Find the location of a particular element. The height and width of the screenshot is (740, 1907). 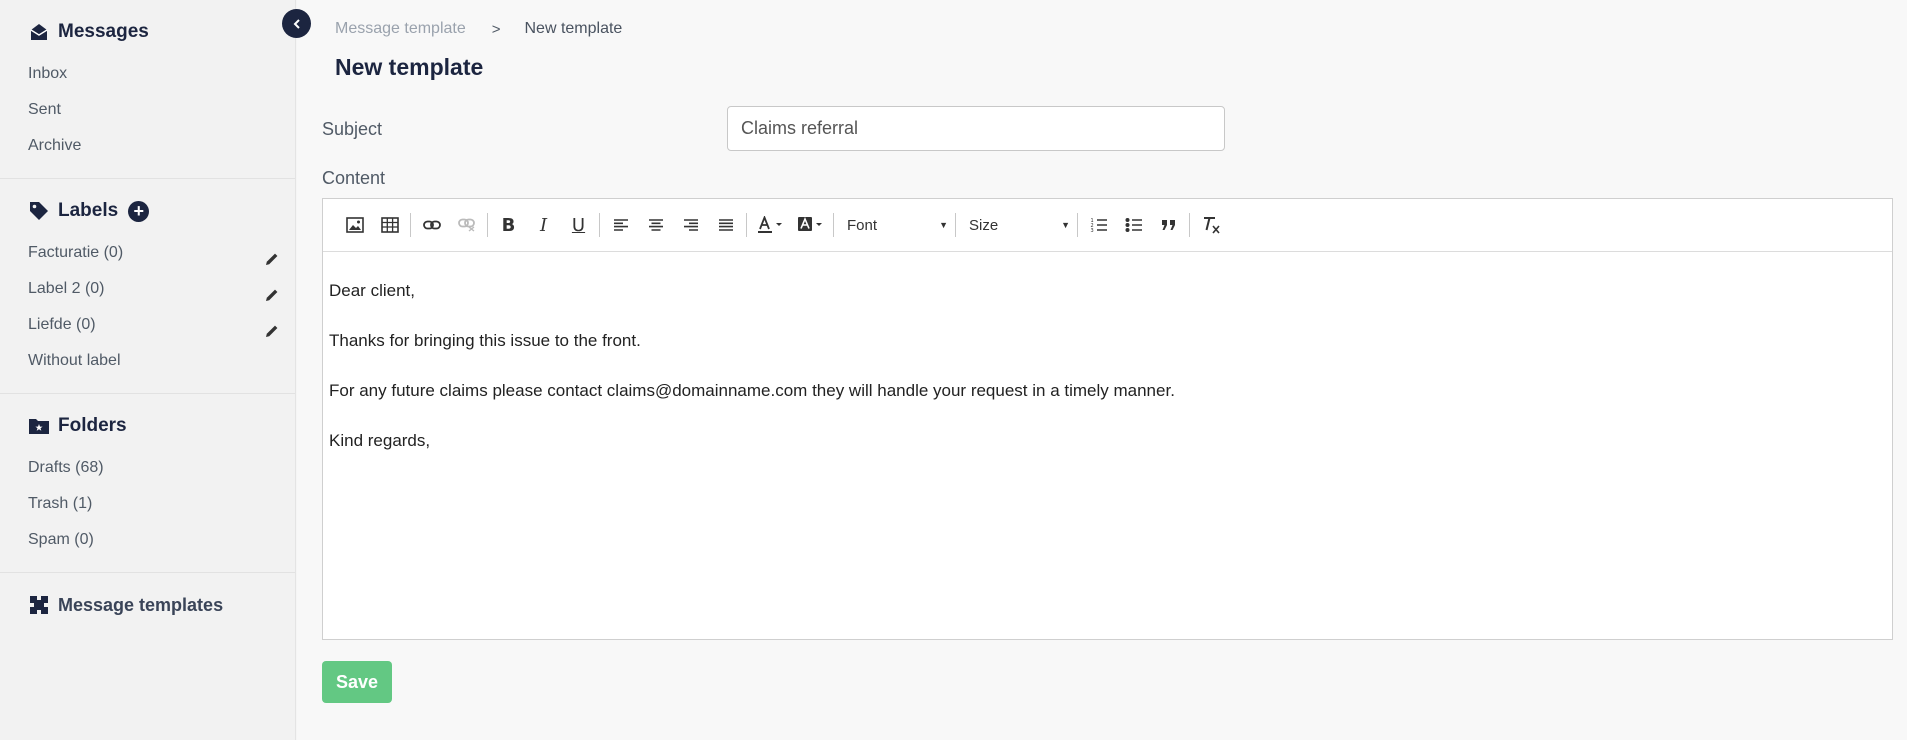

breadcrumb-current: New template is located at coordinates (573, 28).